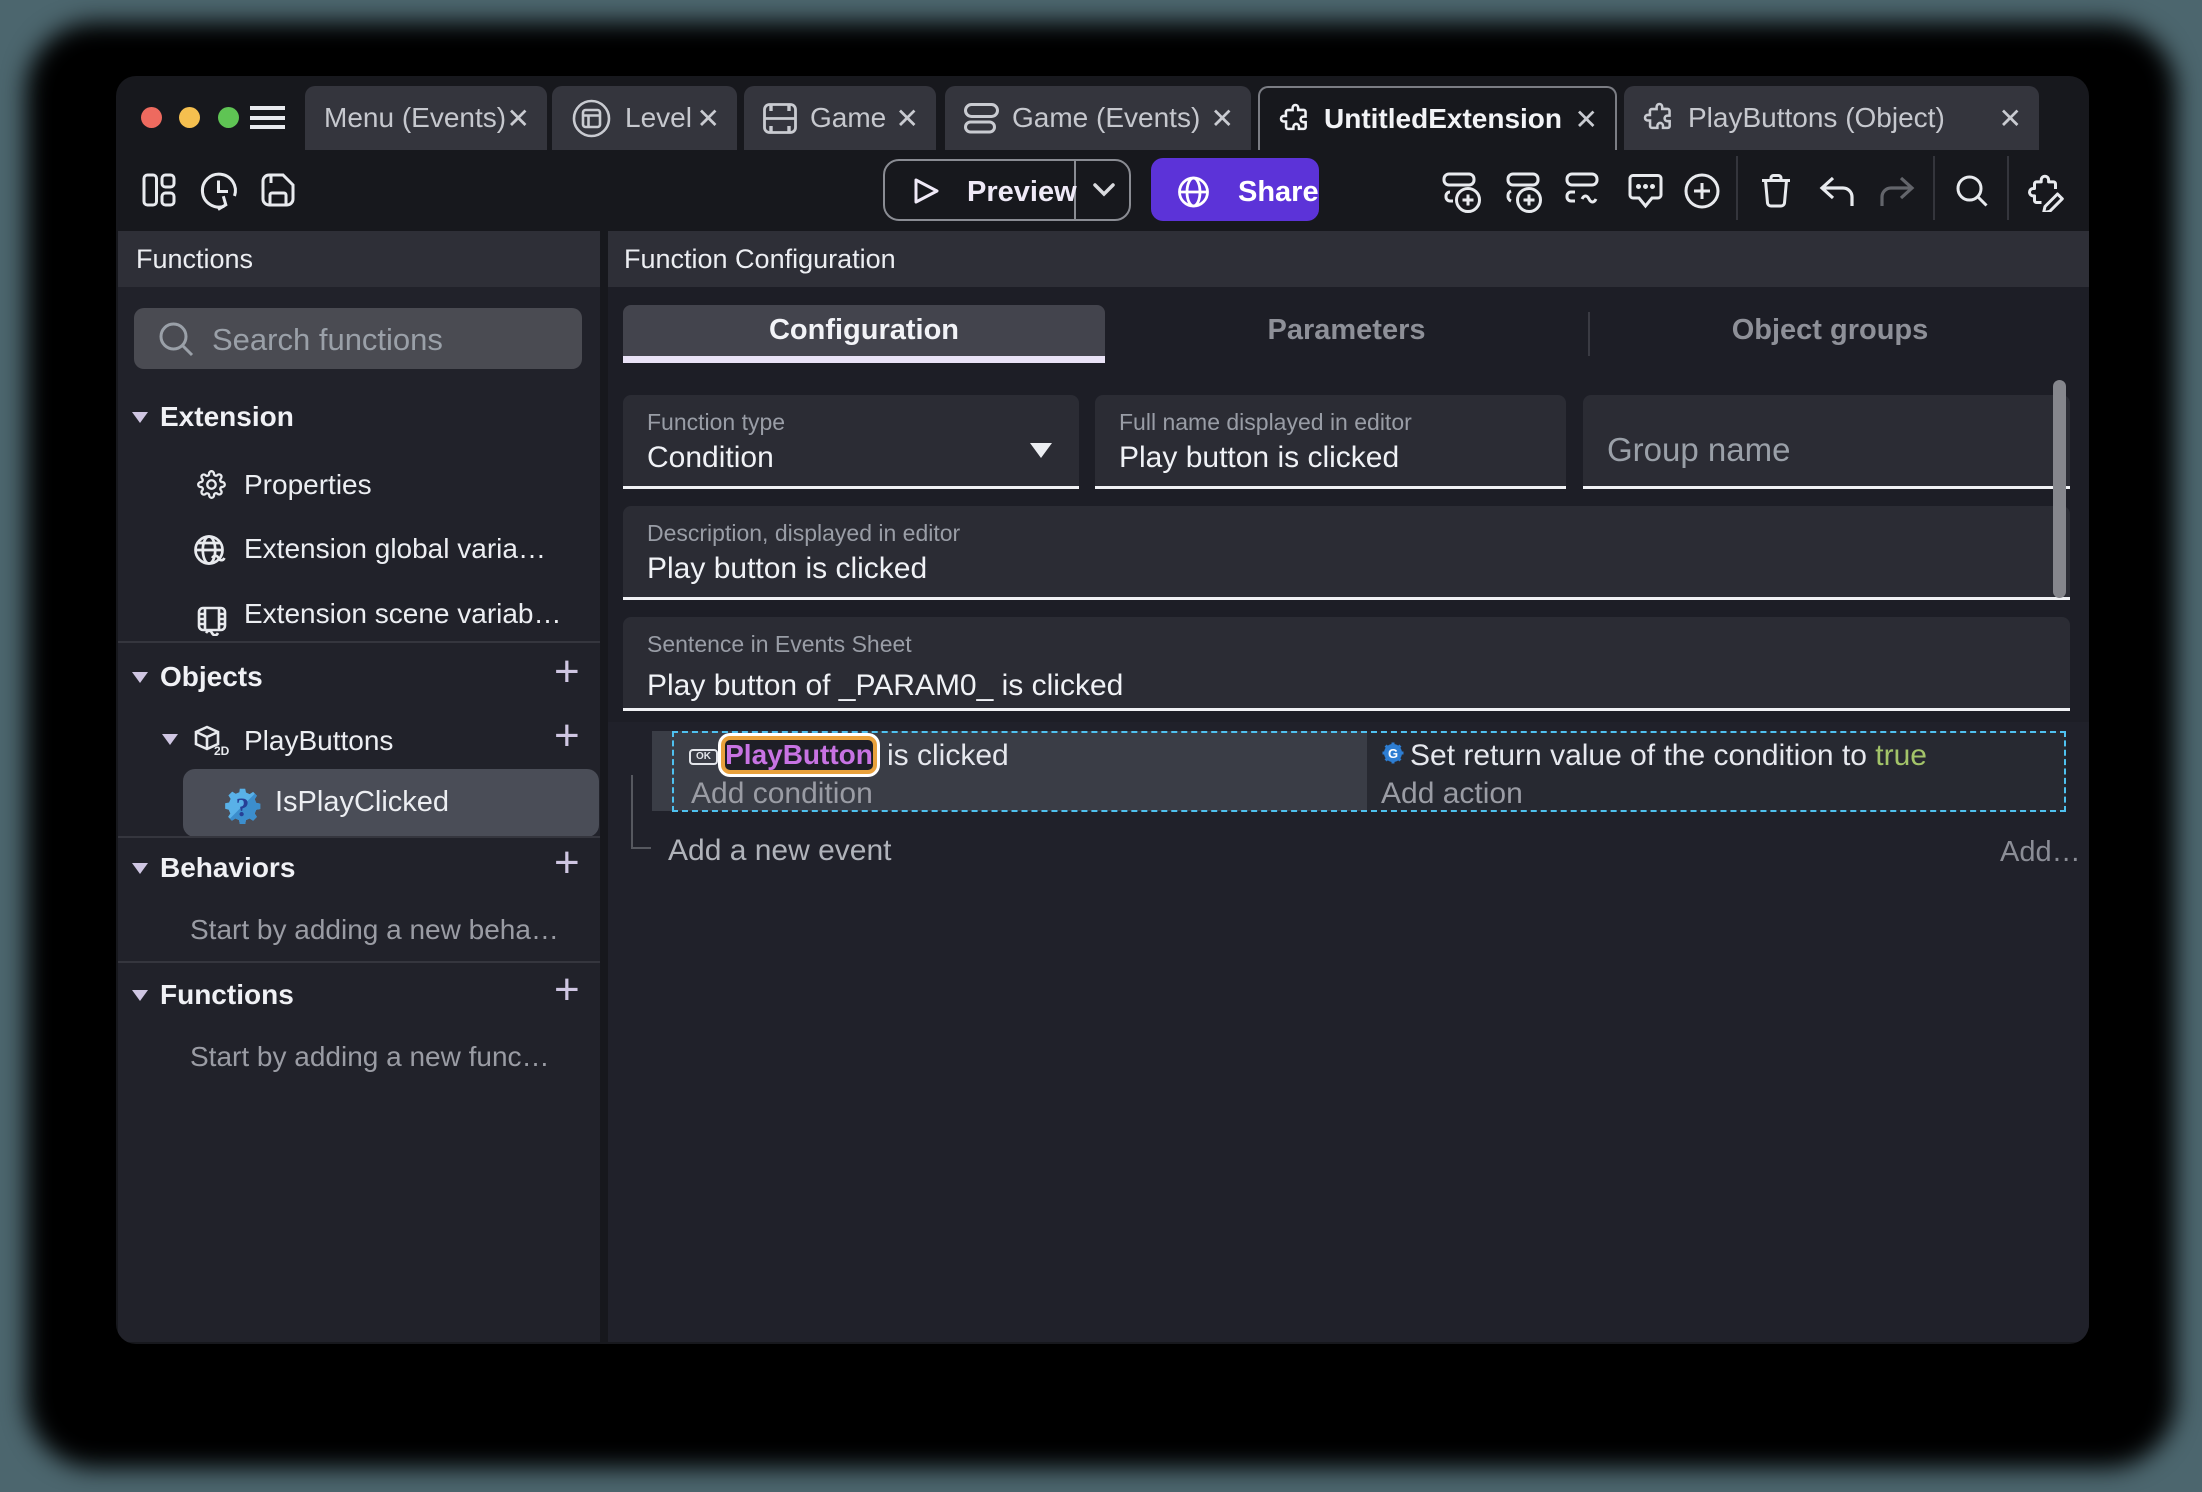 The image size is (2202, 1492). I want to click on svg-text: G, so click(1393, 753).